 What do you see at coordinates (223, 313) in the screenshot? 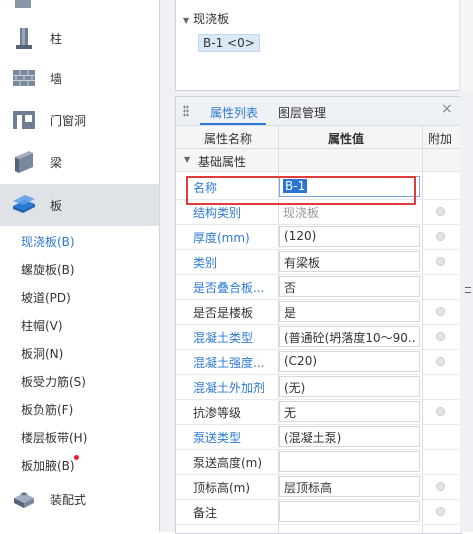
I see `property-name: 是否是楼板` at bounding box center [223, 313].